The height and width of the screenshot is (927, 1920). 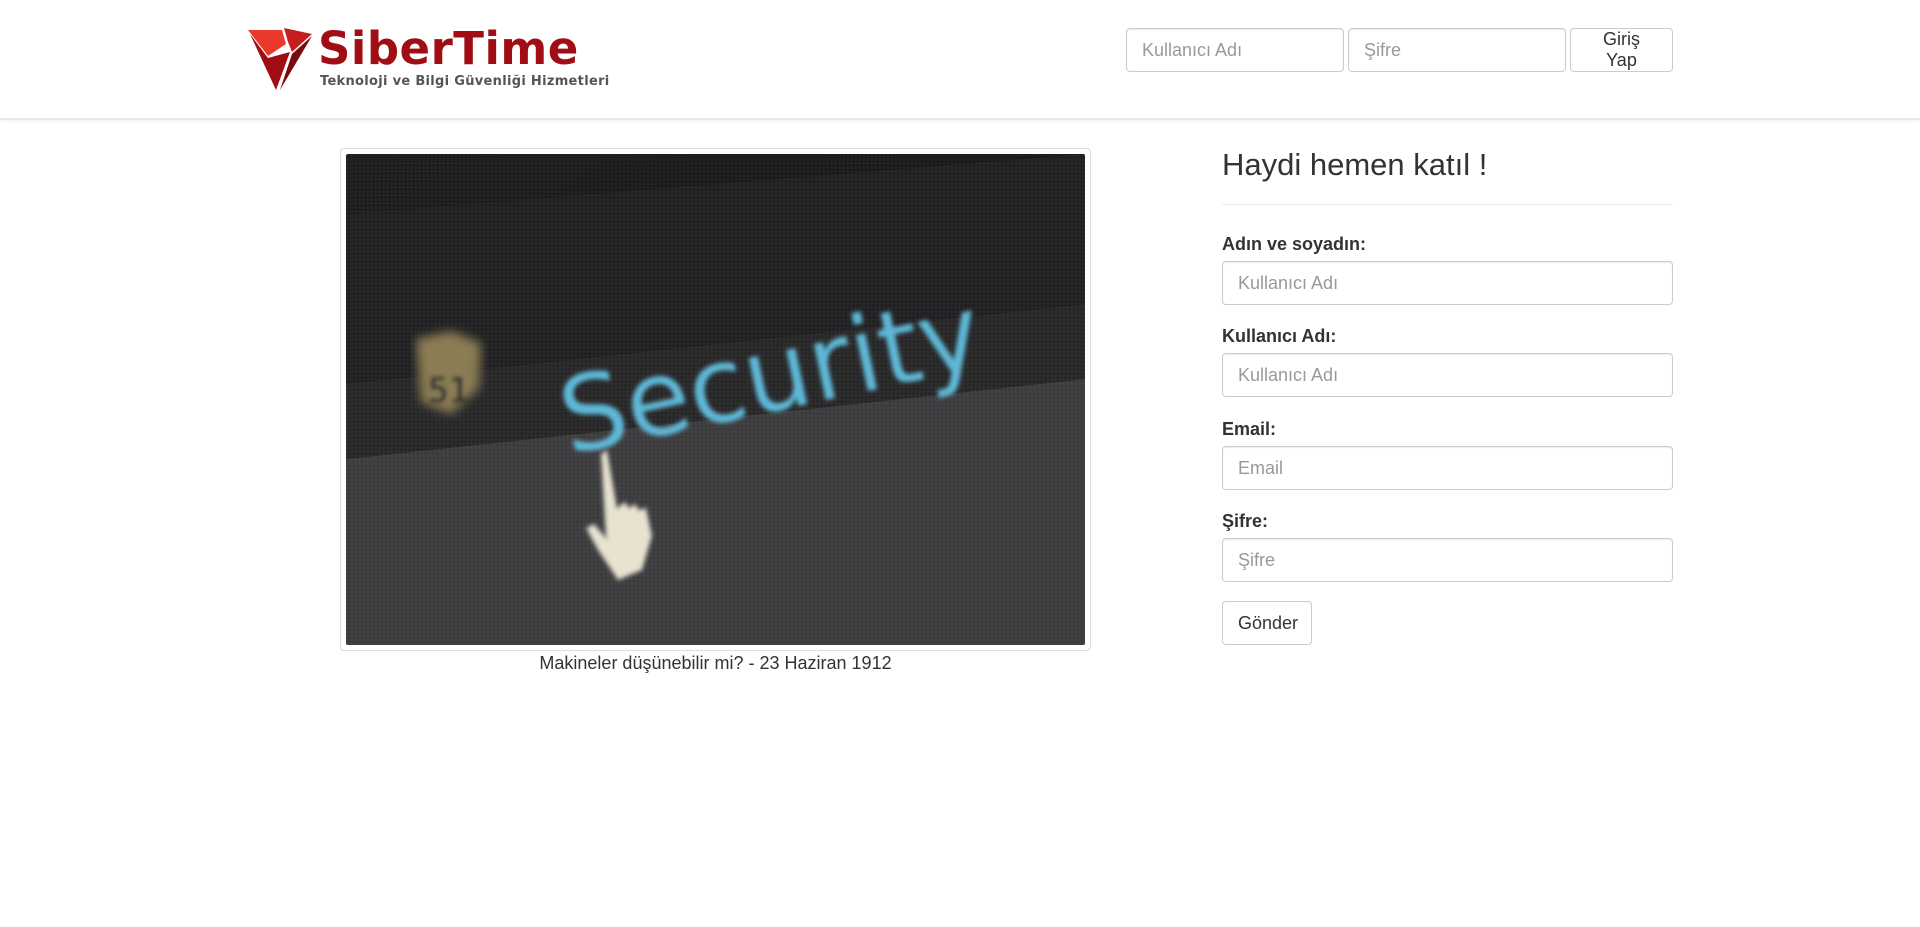 I want to click on submit-button: Gönder, so click(x=1267, y=623).